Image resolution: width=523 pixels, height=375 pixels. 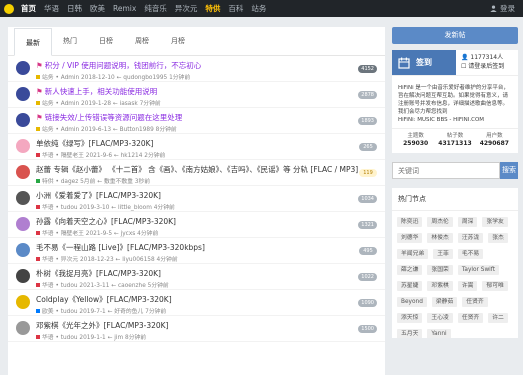 I want to click on hot-node-tag: 张学友, so click(x=495, y=222).